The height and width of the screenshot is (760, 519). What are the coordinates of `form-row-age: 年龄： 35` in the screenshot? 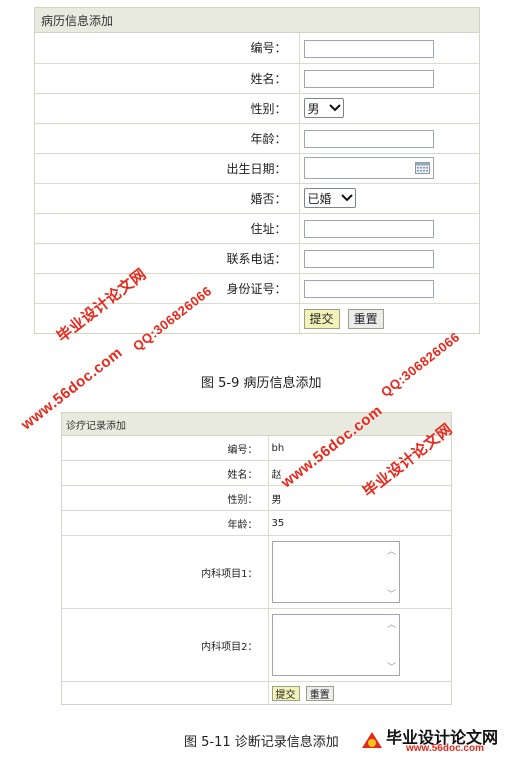 It's located at (256, 523).